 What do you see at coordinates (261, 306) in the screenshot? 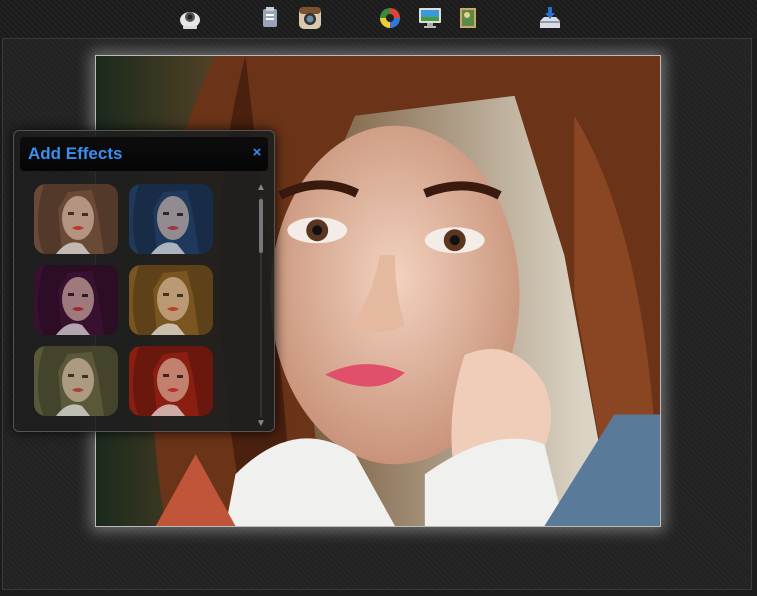
I see `scrollbar: ▲ ▼` at bounding box center [261, 306].